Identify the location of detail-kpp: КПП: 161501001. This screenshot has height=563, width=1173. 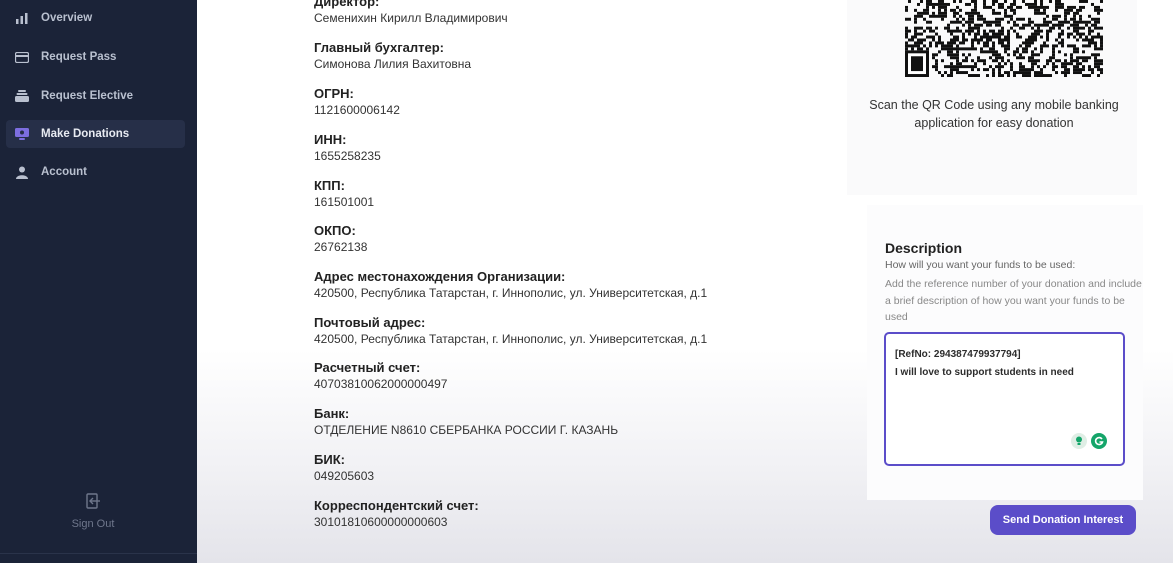
(344, 193).